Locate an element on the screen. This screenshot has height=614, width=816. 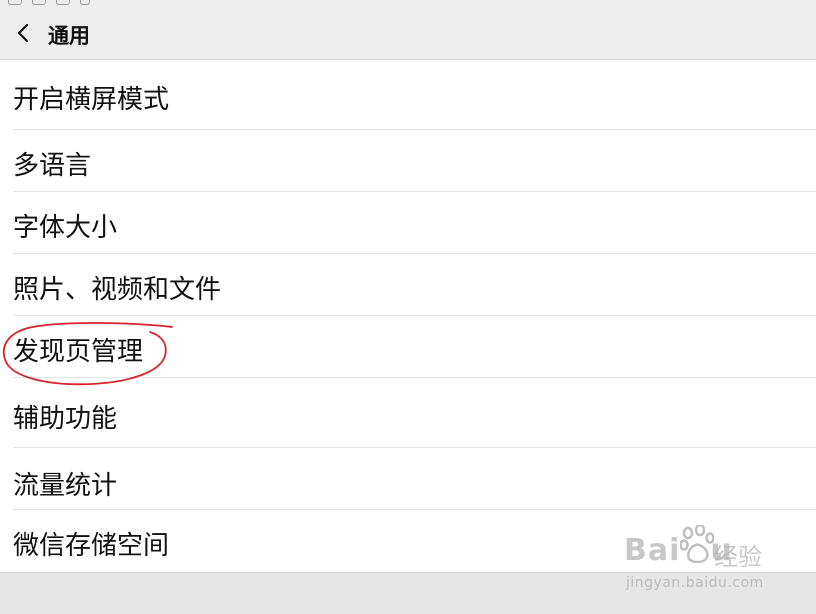
setting-label: 发现页管理 is located at coordinates (78, 352).